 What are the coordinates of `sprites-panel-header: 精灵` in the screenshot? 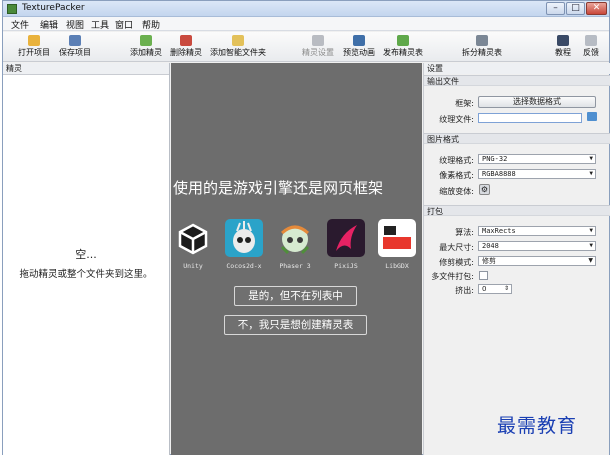 It's located at (86, 69).